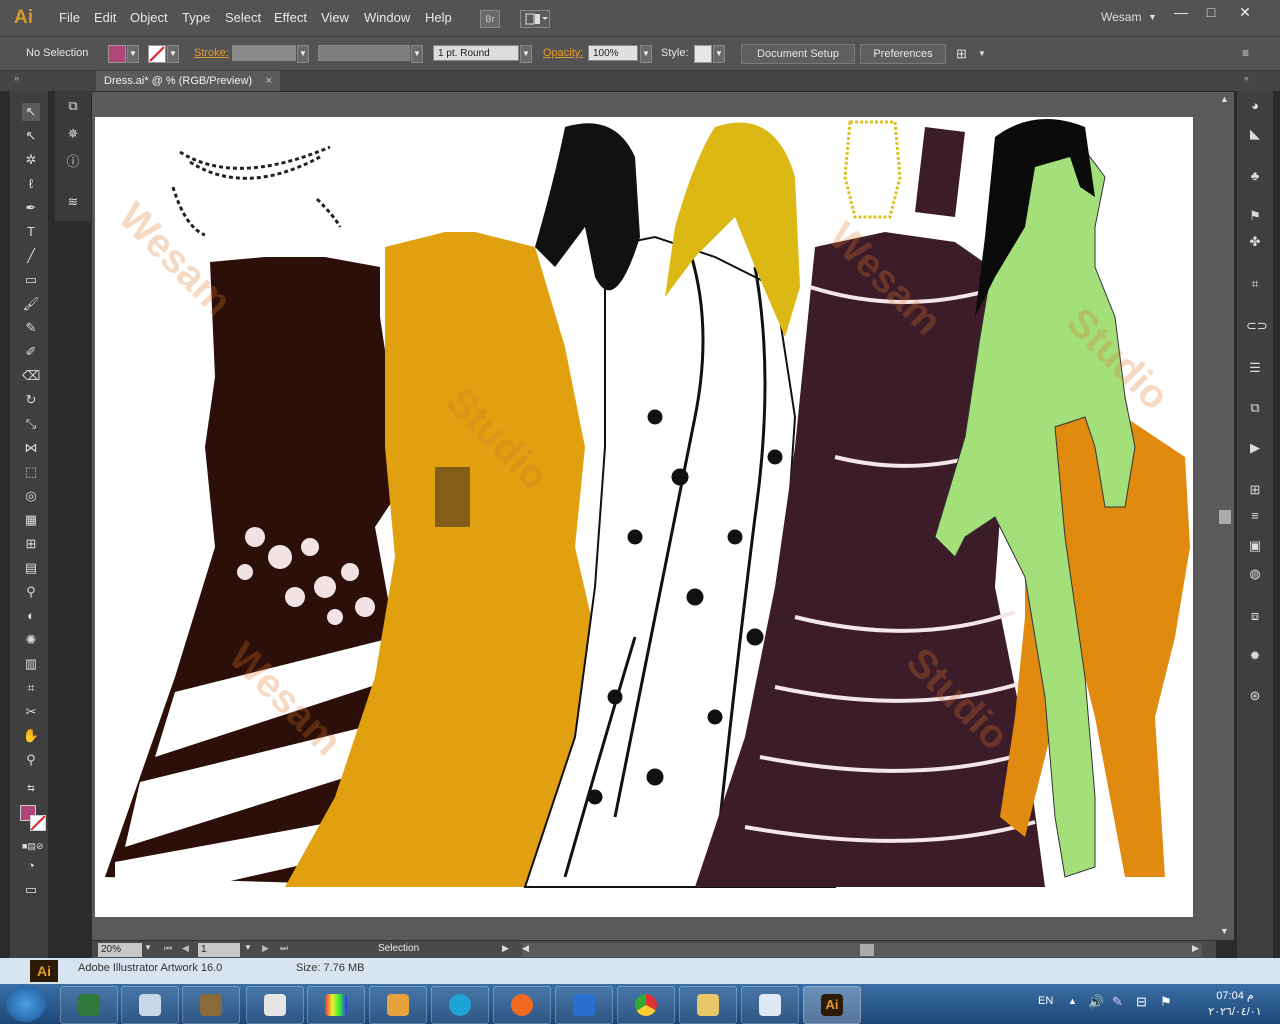  What do you see at coordinates (31, 112) in the screenshot?
I see `selection-tool-icon: ↖` at bounding box center [31, 112].